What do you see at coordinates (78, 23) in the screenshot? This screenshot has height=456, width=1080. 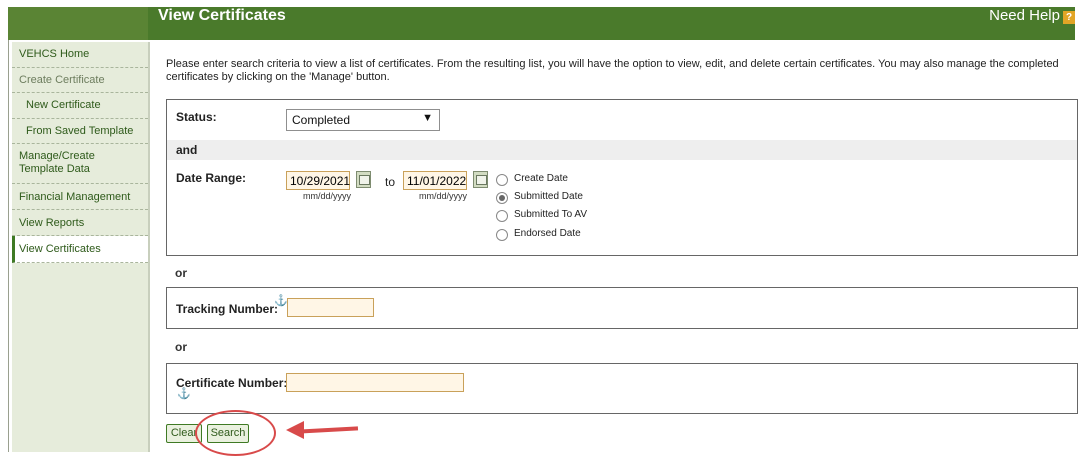 I see `header-left-cap` at bounding box center [78, 23].